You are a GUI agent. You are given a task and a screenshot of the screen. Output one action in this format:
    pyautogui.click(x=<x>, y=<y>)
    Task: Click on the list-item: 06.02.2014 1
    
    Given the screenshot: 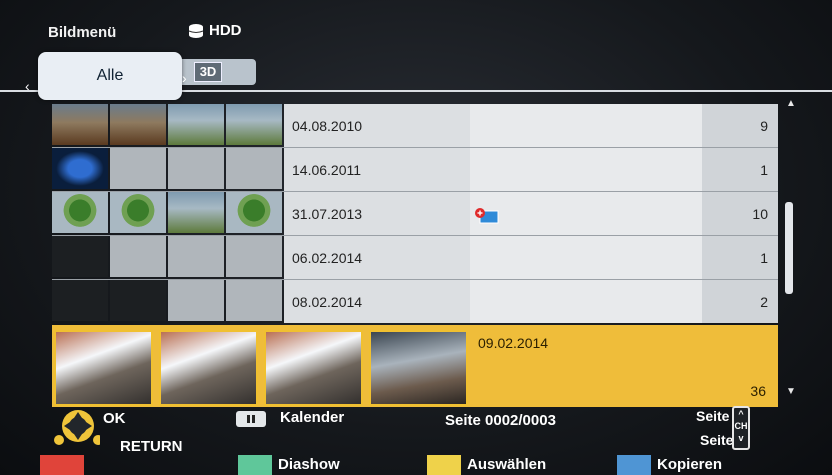 What is the action you would take?
    pyautogui.click(x=415, y=258)
    